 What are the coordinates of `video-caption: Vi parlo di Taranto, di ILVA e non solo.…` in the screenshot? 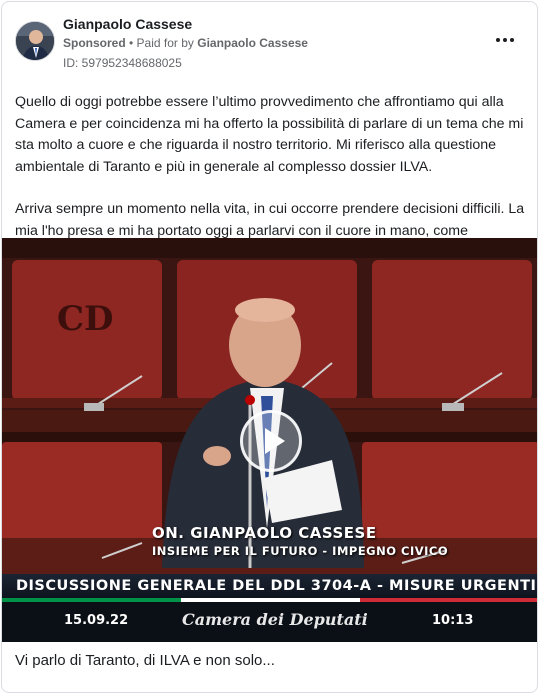 It's located at (145, 660).